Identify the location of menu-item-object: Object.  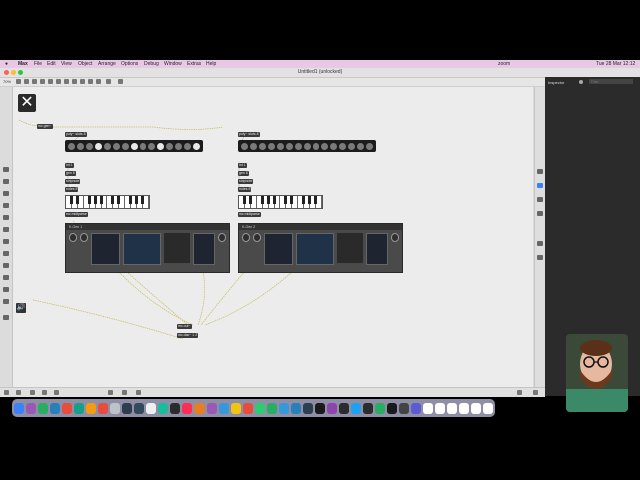
(85, 64).